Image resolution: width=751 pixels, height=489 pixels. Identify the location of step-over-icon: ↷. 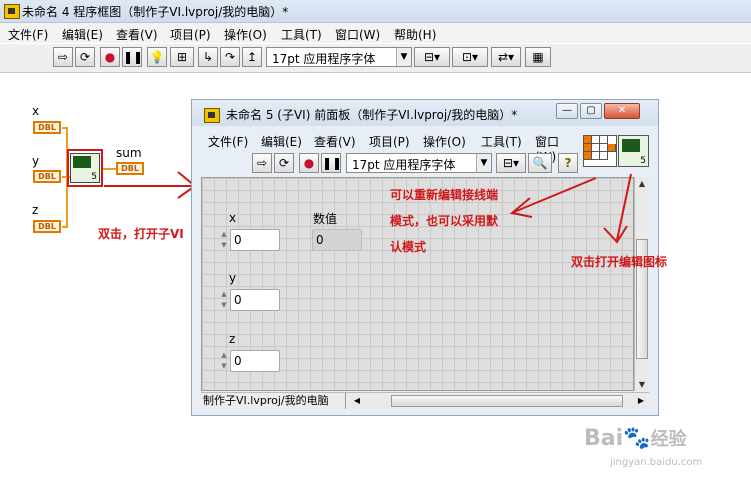
(230, 57).